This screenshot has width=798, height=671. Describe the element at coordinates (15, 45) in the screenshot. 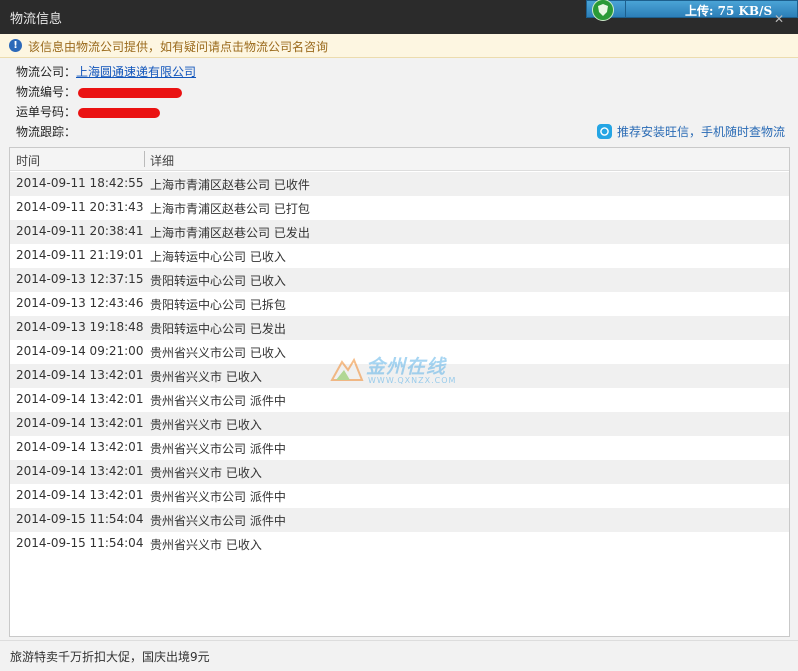

I see `info-icon: !` at that location.